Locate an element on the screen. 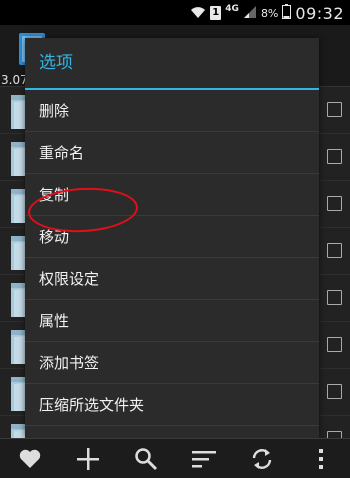 The image size is (350, 478). signal-icon is located at coordinates (250, 13).